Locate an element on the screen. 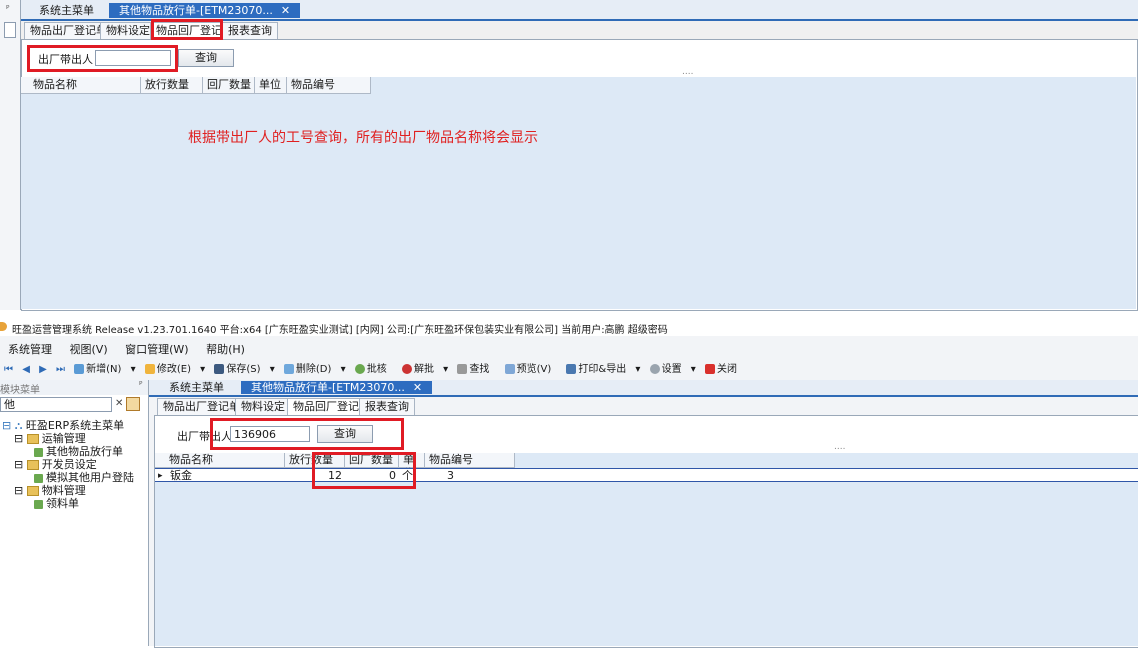 The height and width of the screenshot is (648, 1138). close-icon is located at coordinates (710, 369).